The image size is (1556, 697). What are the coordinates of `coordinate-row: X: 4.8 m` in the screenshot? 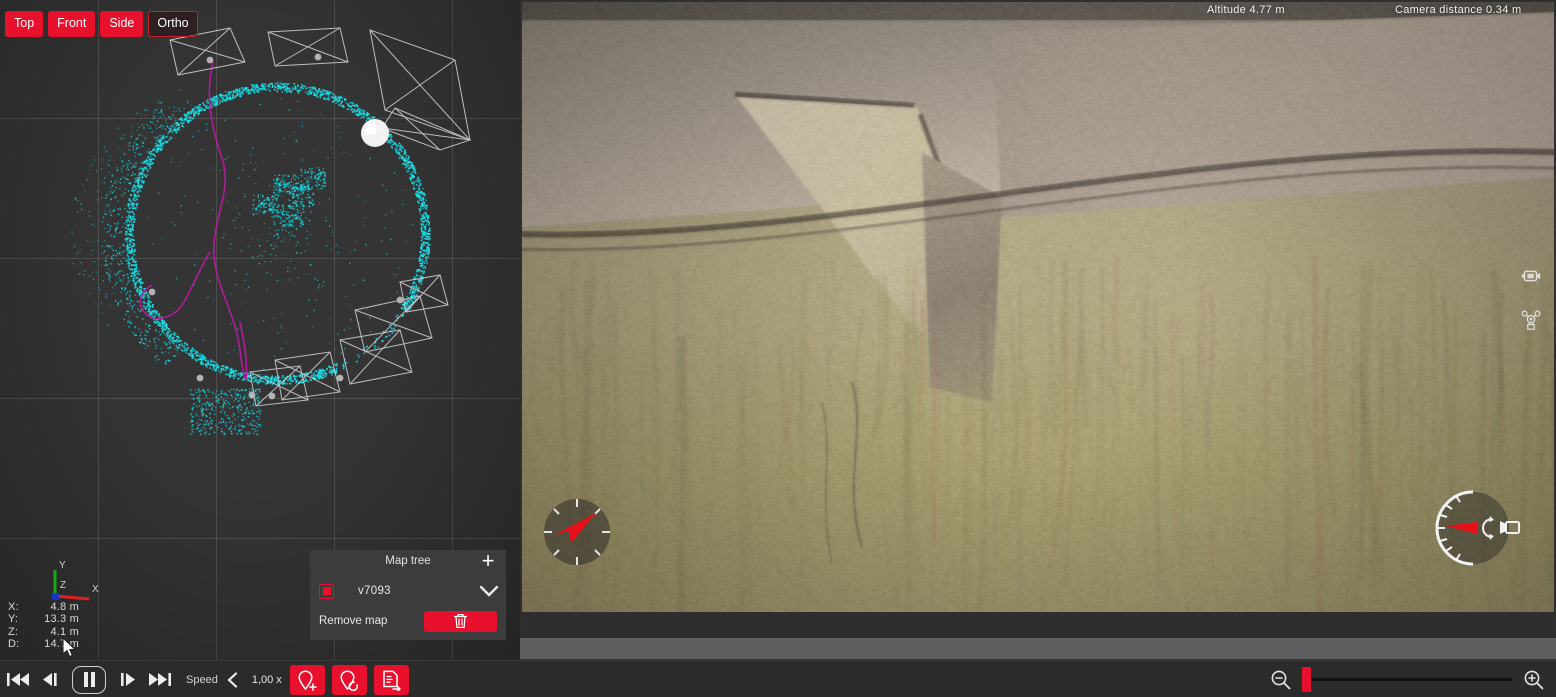 It's located at (43, 607).